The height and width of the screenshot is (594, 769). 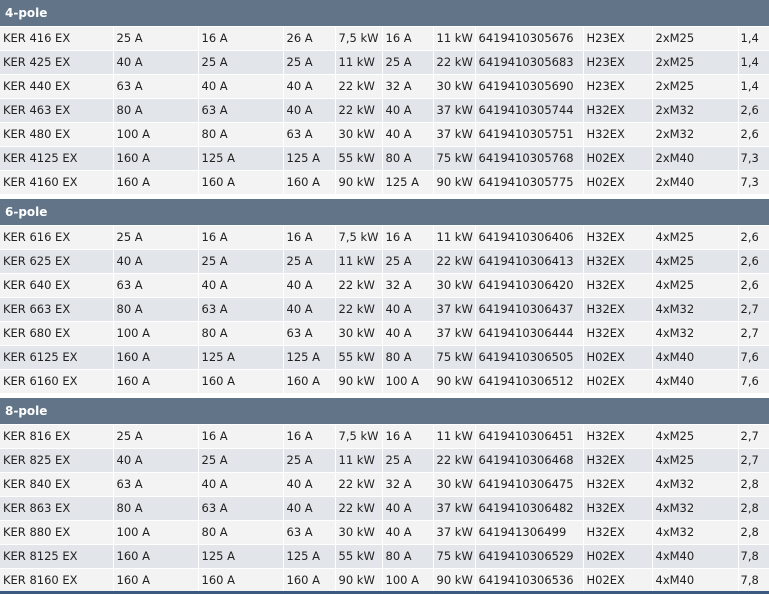 I want to click on table-cell: KER 880 EX, so click(x=57, y=532).